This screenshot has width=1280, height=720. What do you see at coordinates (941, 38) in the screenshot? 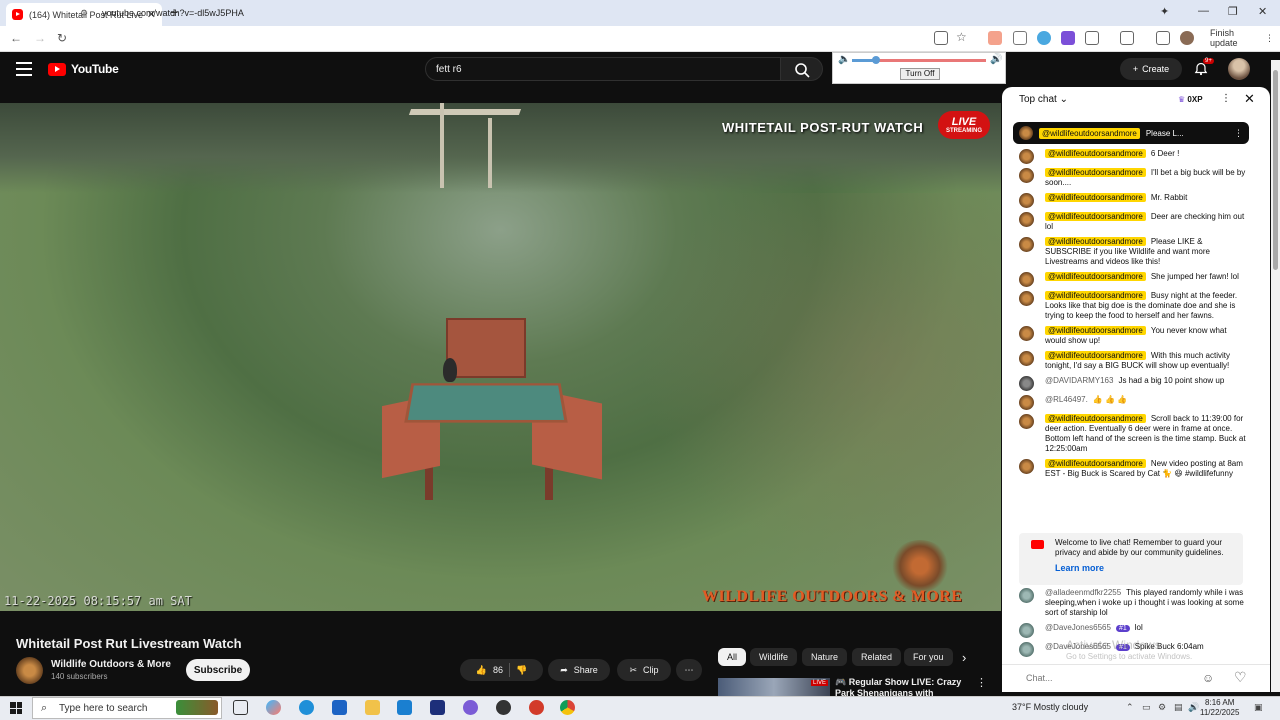
I see `install-app-icon` at bounding box center [941, 38].